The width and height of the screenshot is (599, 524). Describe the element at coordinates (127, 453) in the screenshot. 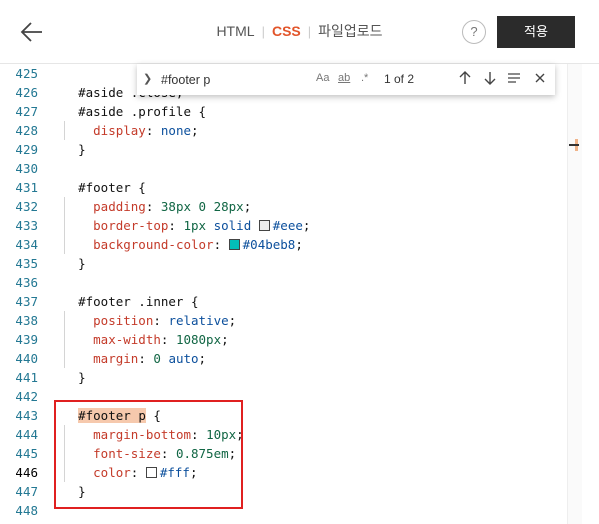

I see `css-property: font-size` at that location.